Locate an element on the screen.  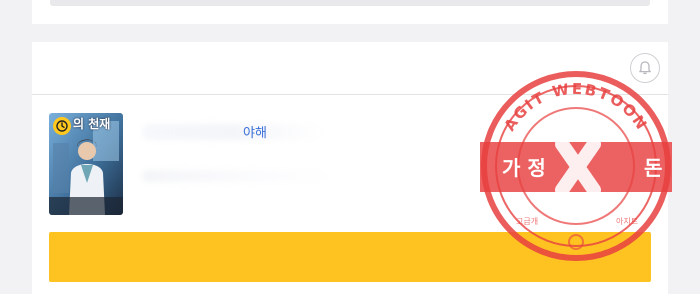
clock-icon is located at coordinates (62, 126).